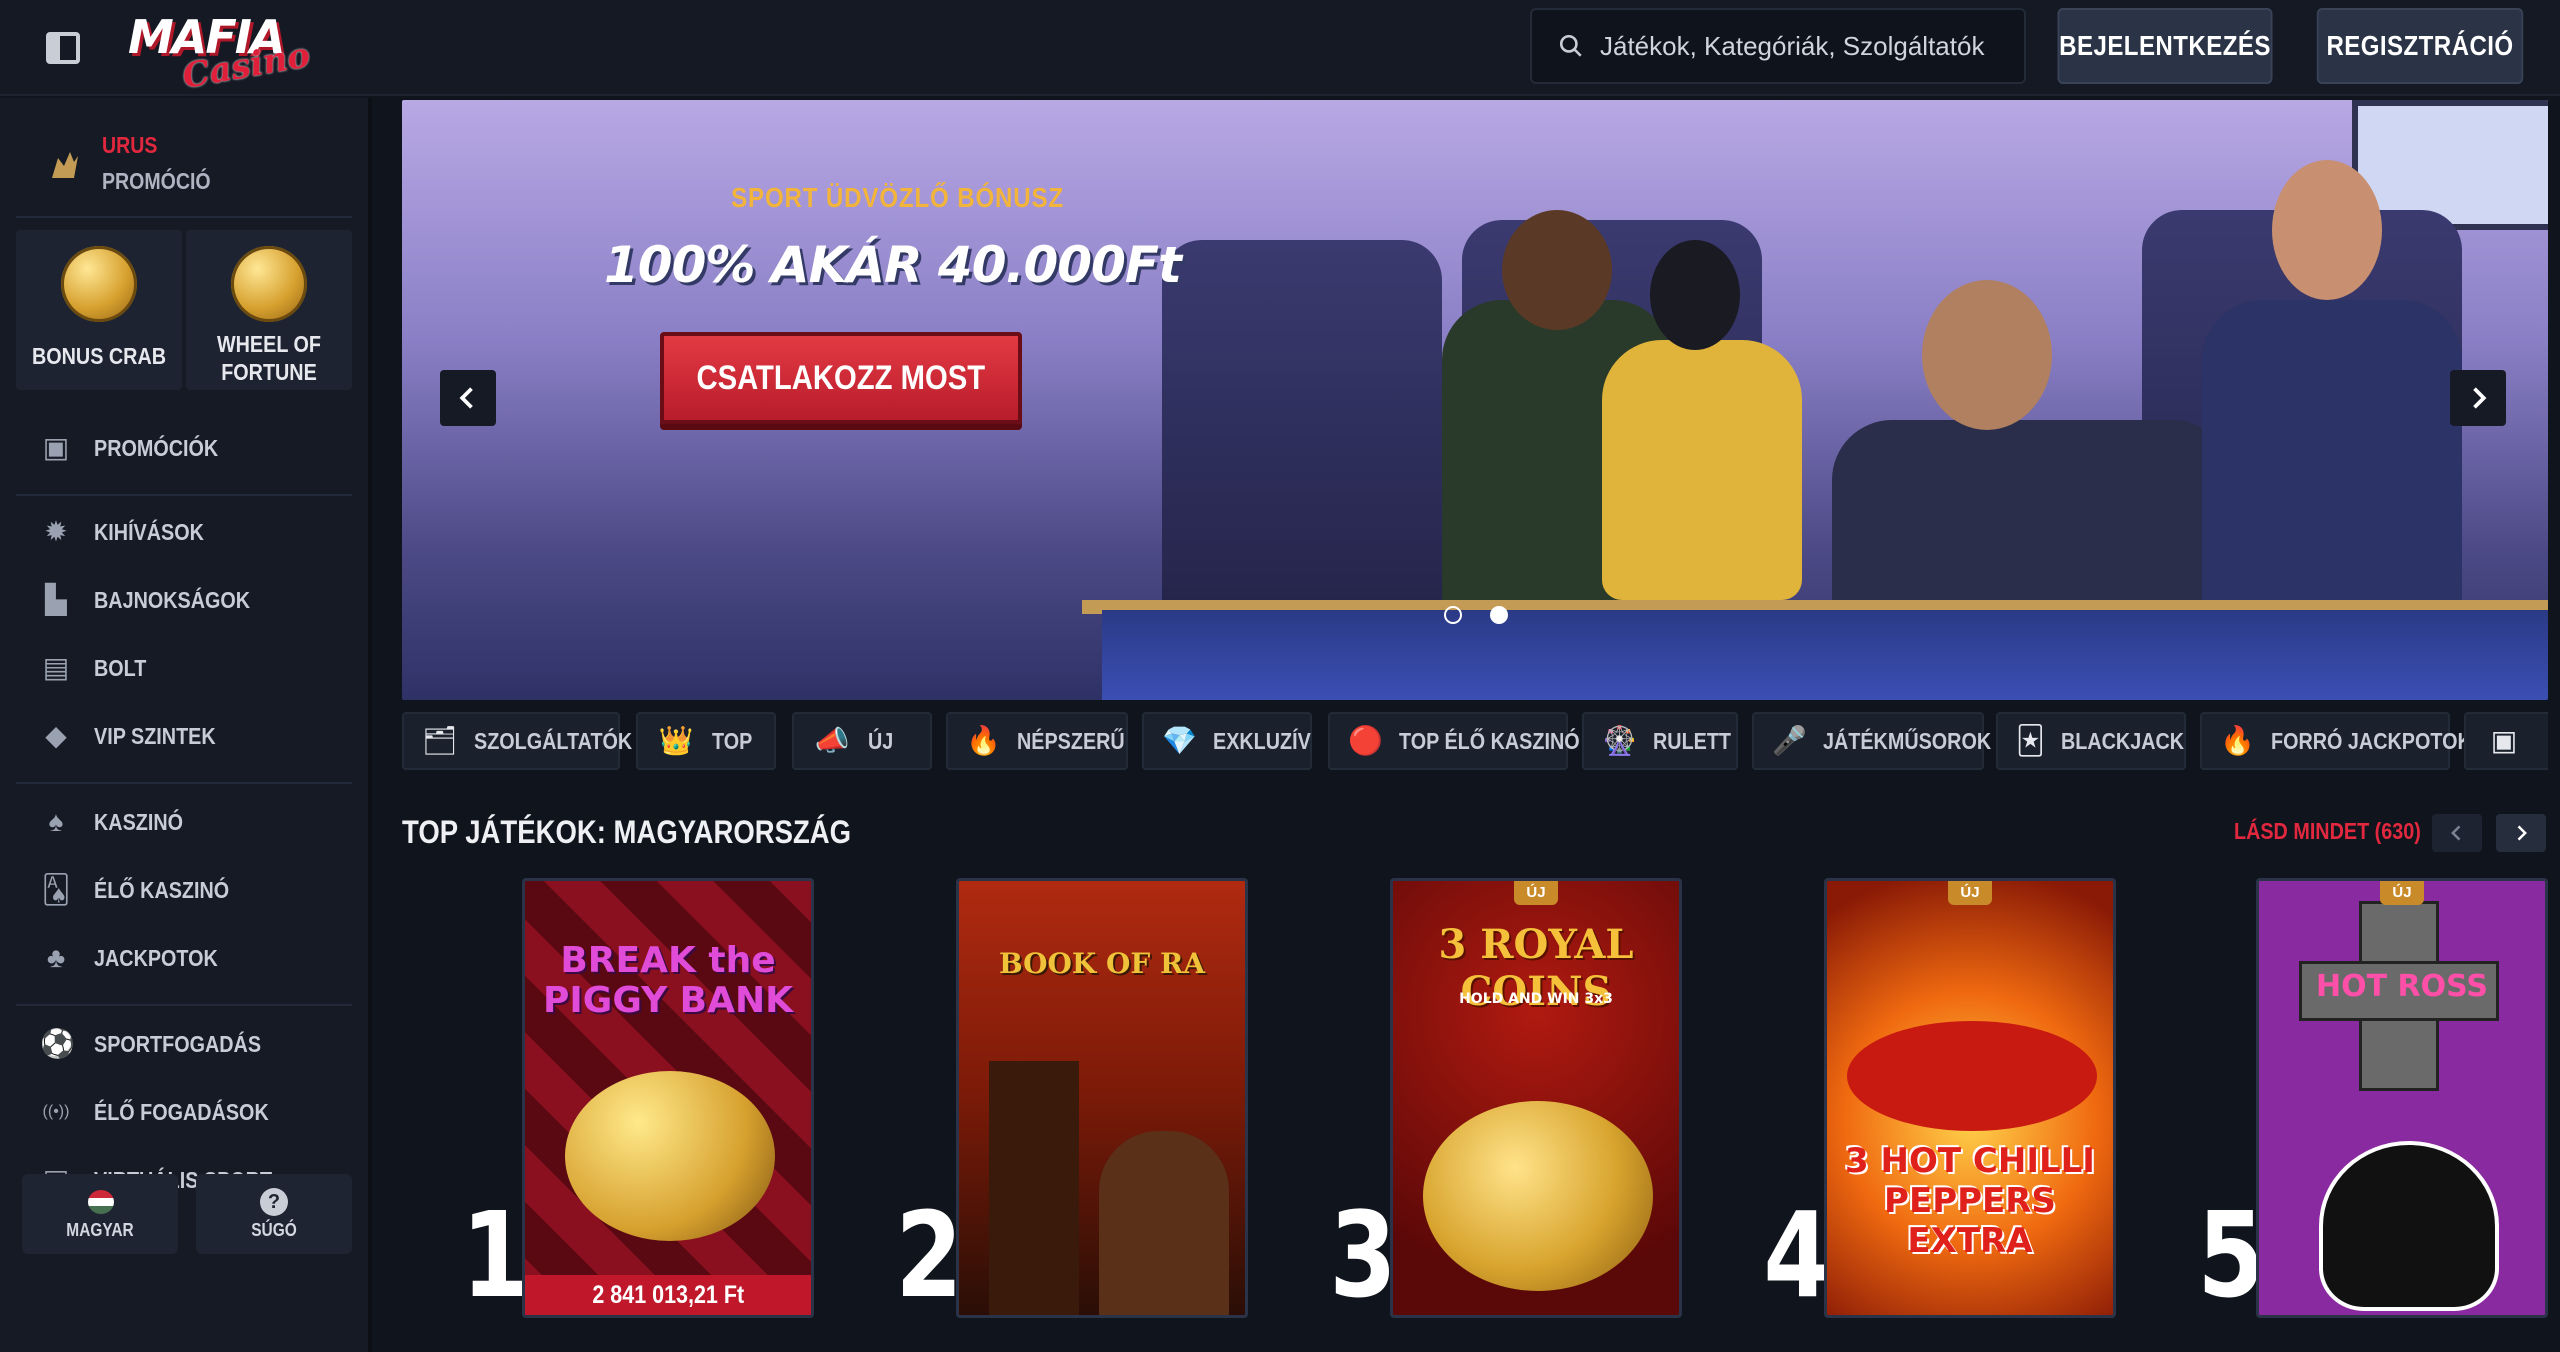 This screenshot has width=2560, height=1352. What do you see at coordinates (190, 958) in the screenshot?
I see `sidebar-item-jackpotok: ♣ JACKPOTOK` at bounding box center [190, 958].